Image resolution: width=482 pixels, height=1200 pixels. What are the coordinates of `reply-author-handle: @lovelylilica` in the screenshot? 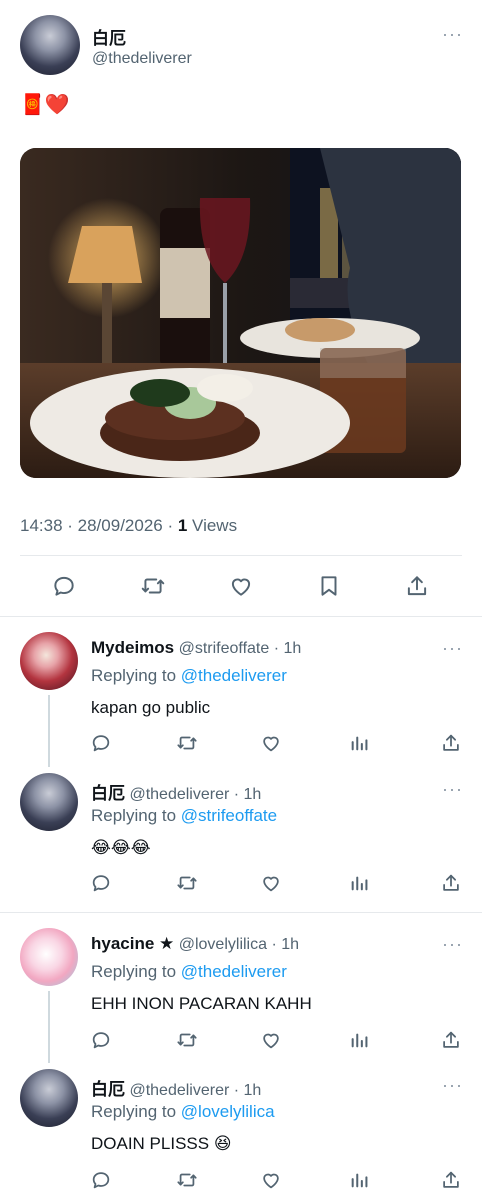 It's located at (223, 944).